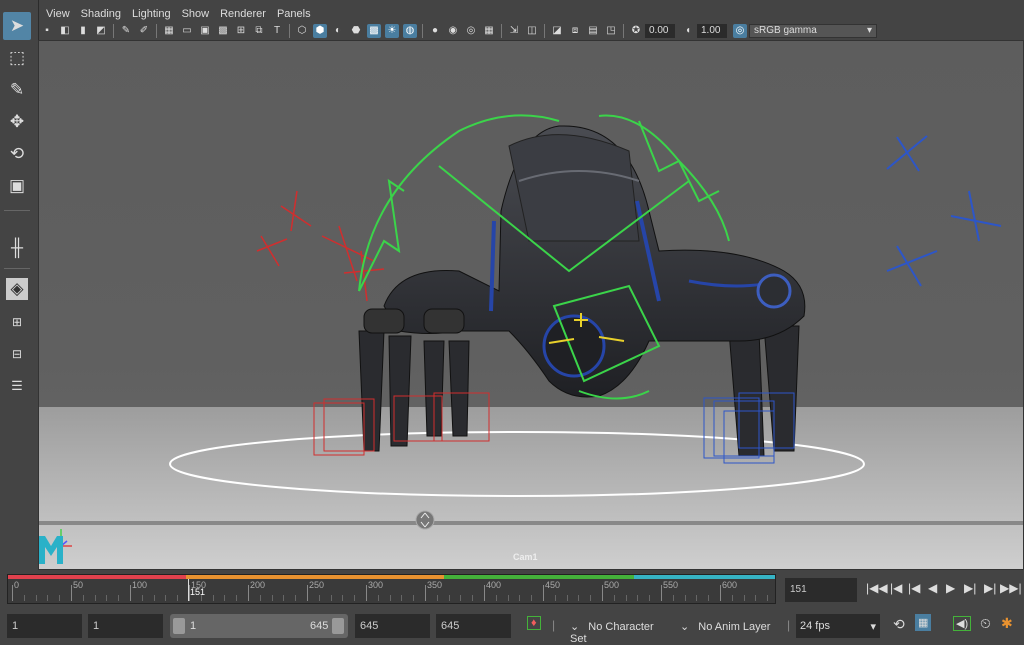 The image size is (1024, 645). I want to click on menu-shading: Shading, so click(101, 14).